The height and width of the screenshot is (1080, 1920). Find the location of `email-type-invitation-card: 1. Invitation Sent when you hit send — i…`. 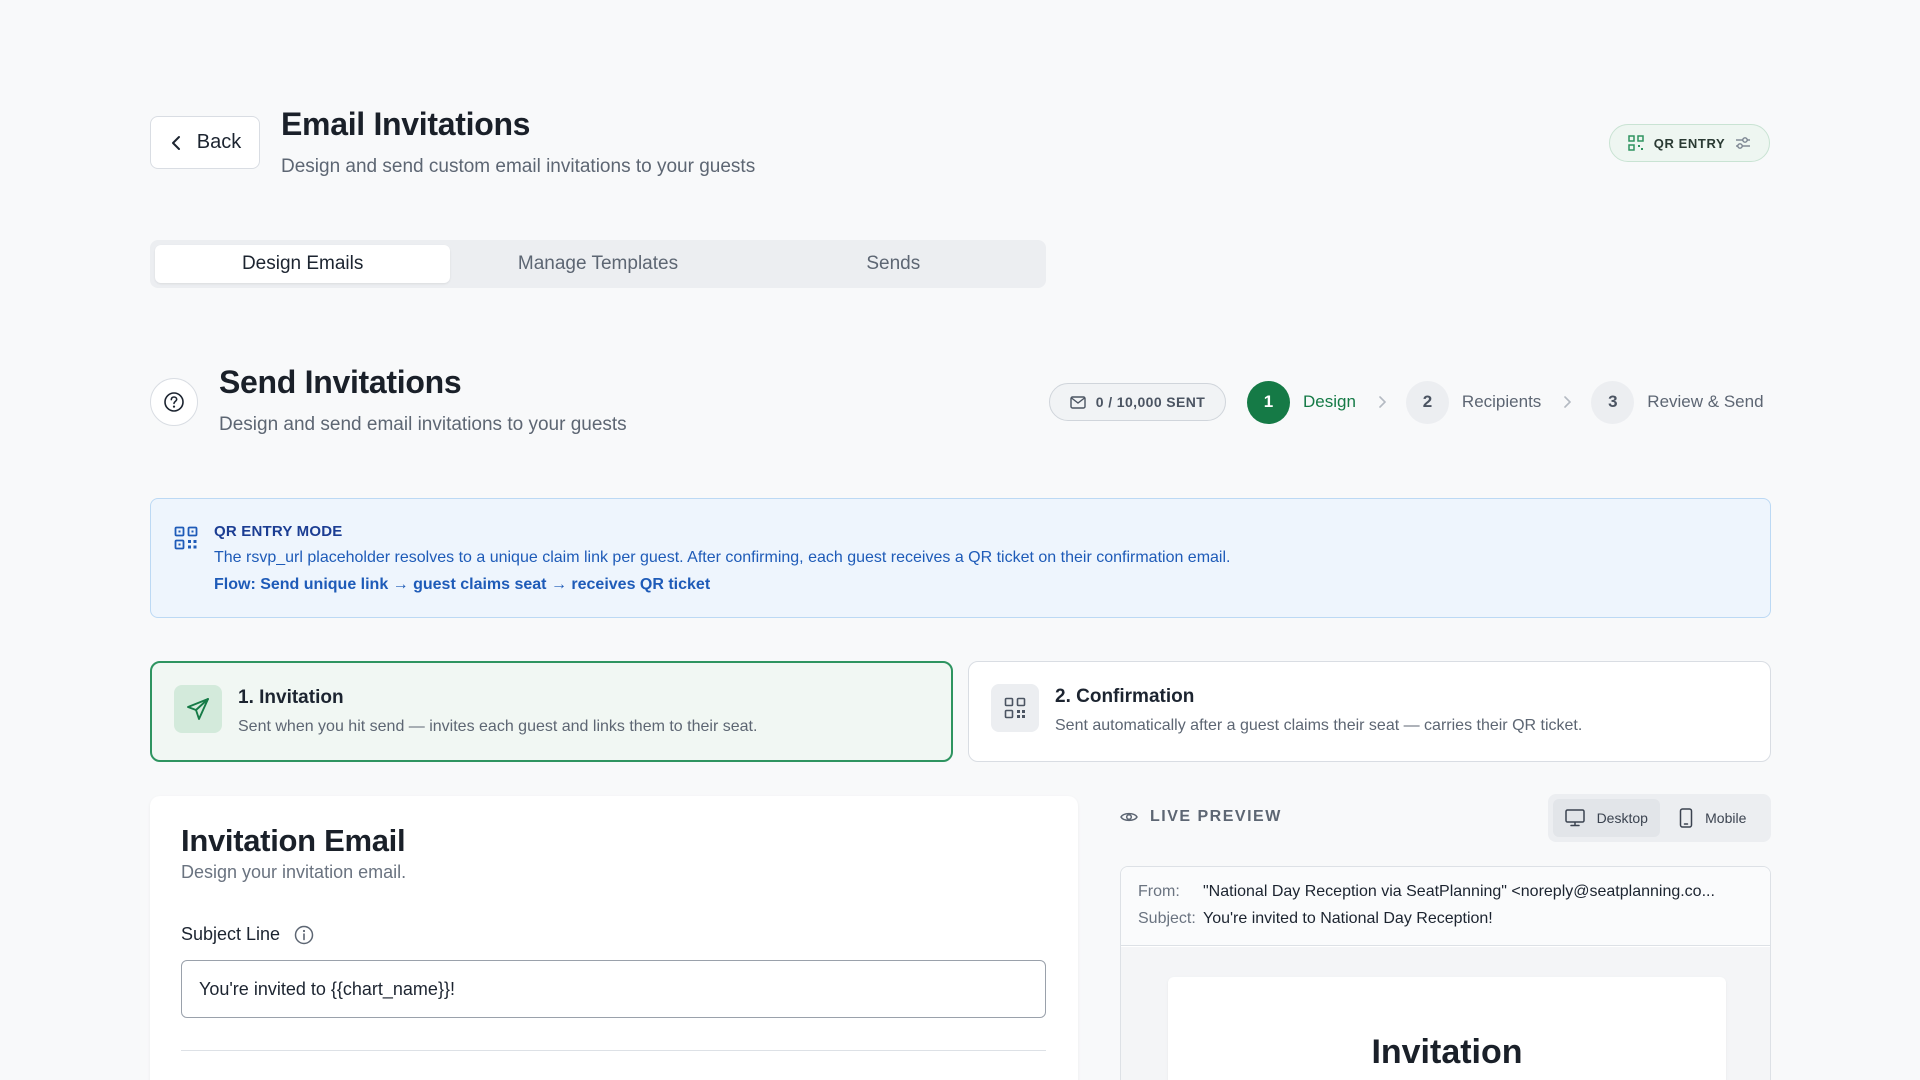

email-type-invitation-card: 1. Invitation Sent when you hit send — i… is located at coordinates (551, 711).